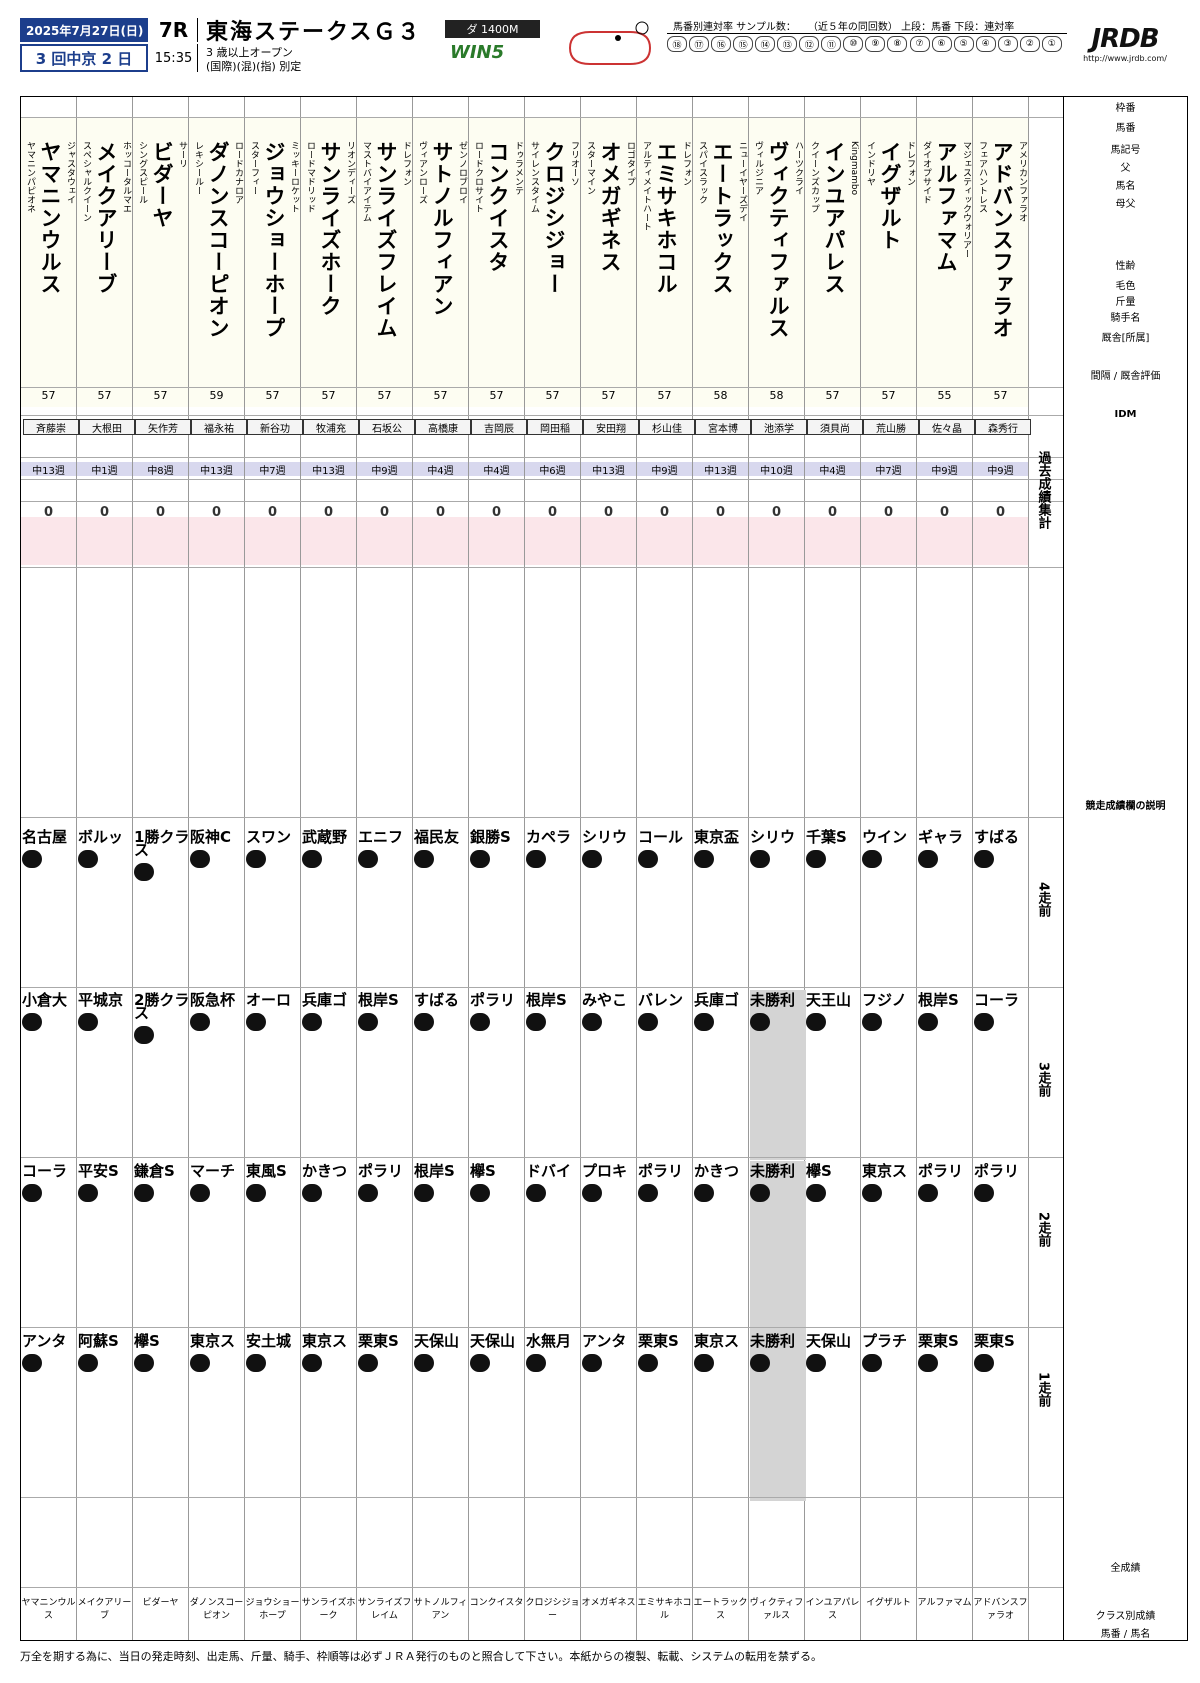 The image size is (1200, 1683). Describe the element at coordinates (147, 1341) in the screenshot. I see `past-race-name: 欅S` at that location.